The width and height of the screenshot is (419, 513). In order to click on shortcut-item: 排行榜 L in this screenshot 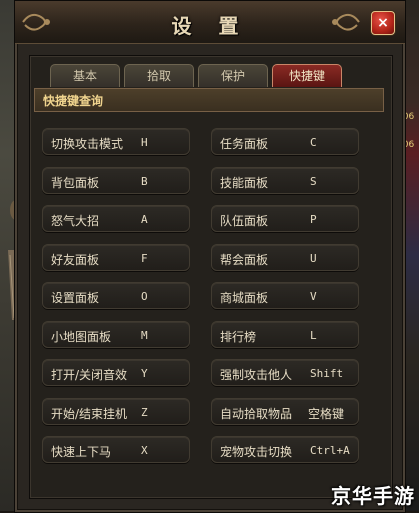, I will do `click(285, 334)`.